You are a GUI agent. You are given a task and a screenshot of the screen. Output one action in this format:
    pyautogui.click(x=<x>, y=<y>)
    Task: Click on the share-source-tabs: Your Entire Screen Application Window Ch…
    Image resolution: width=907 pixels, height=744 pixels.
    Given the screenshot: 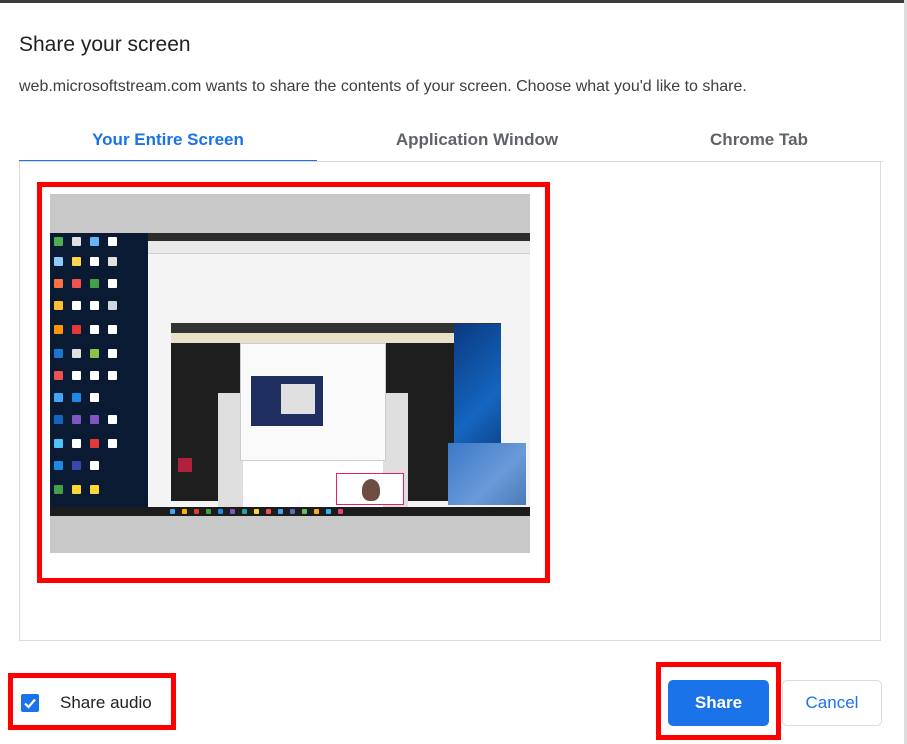 What is the action you would take?
    pyautogui.click(x=451, y=140)
    